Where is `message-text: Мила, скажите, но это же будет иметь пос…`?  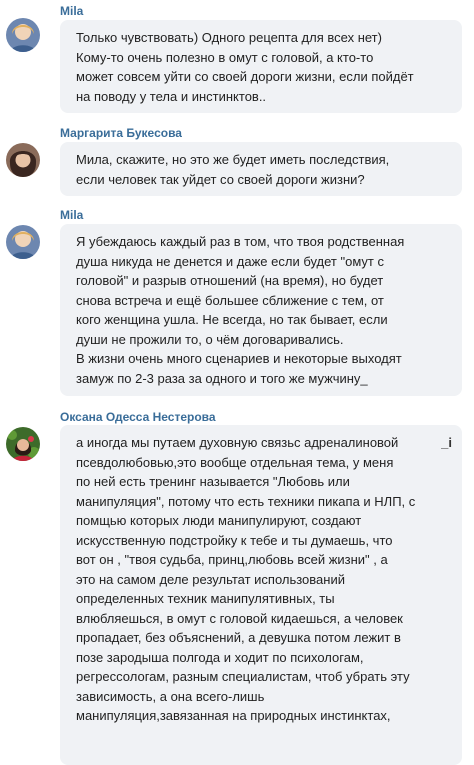
message-text: Мила, скажите, но это же будет иметь пос… is located at coordinates (233, 159).